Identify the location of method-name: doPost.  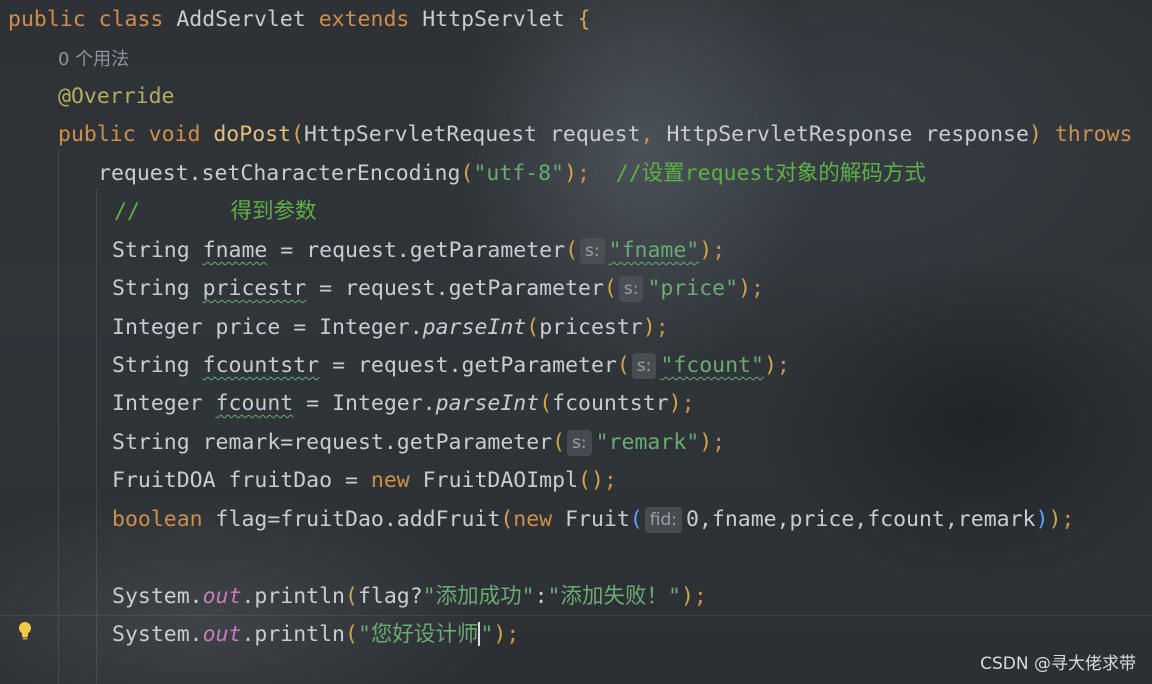
(252, 134).